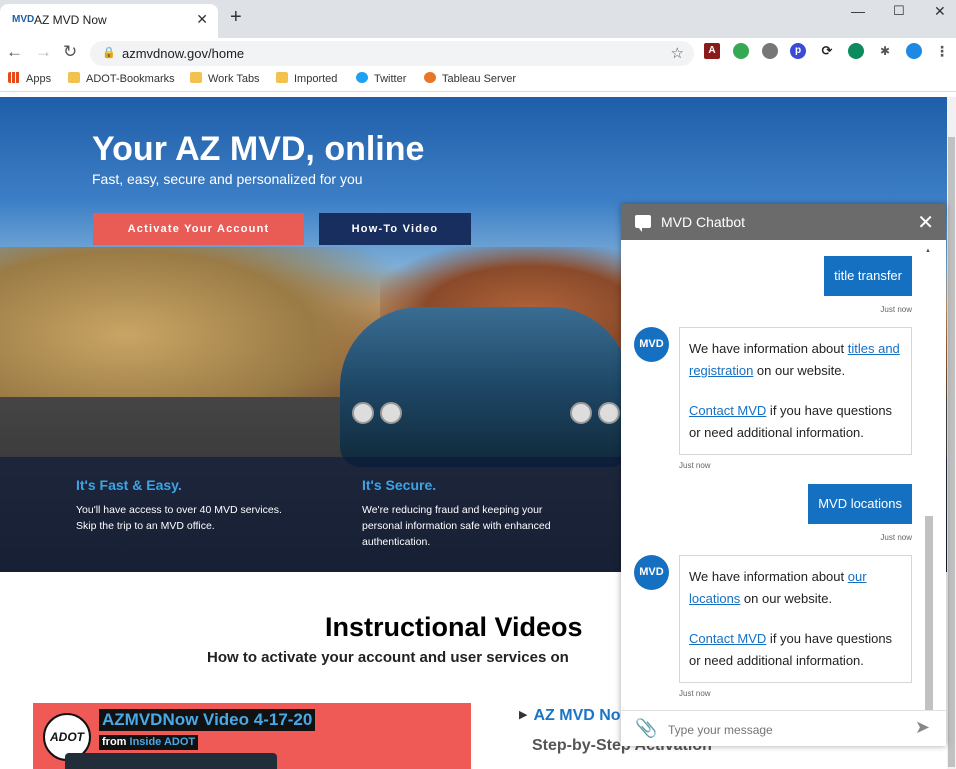 The image size is (956, 769). Describe the element at coordinates (868, 276) in the screenshot. I see `user-message: title transfer` at that location.